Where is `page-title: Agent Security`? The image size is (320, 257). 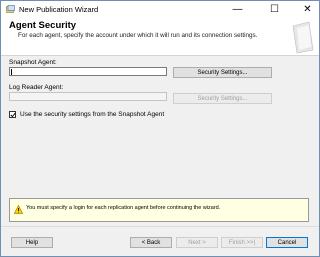 page-title: Agent Security is located at coordinates (43, 25).